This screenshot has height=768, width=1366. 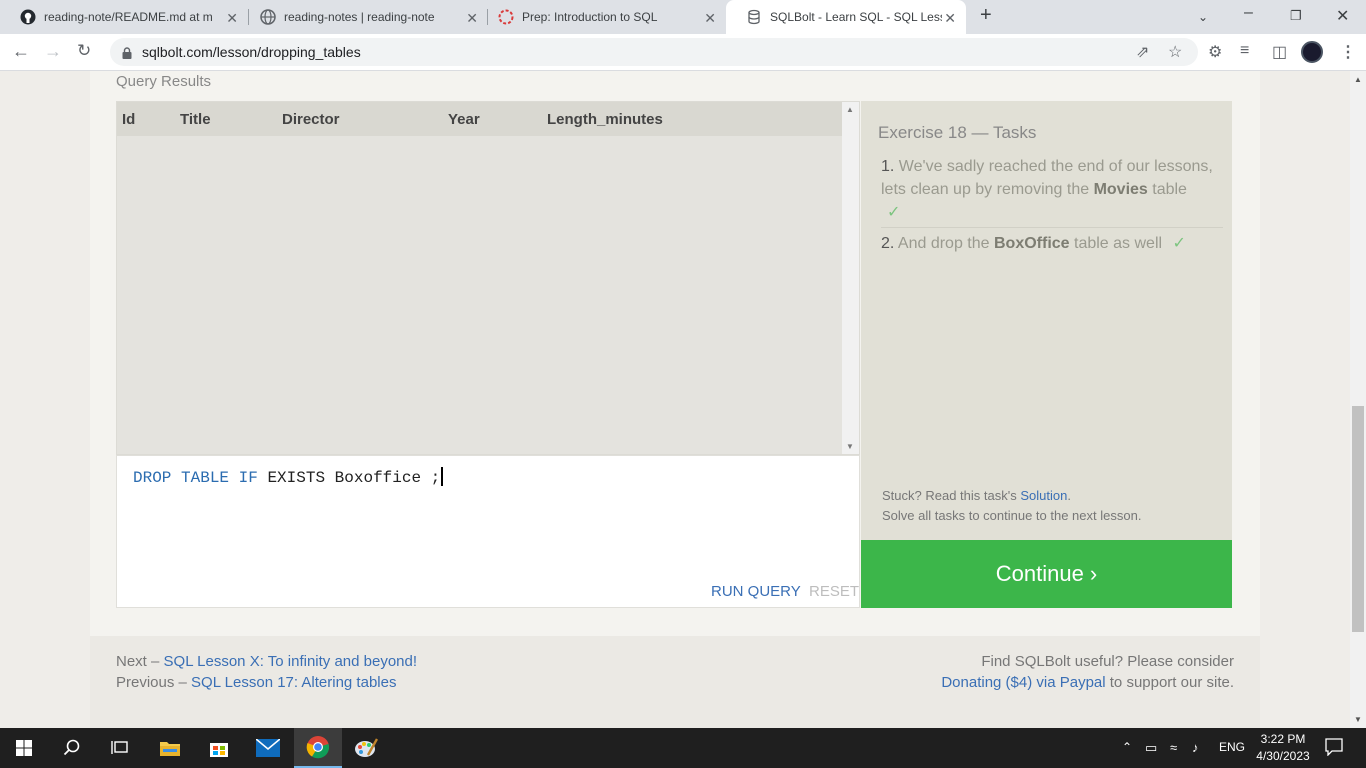 I want to click on forward-icon: →, so click(x=53, y=51).